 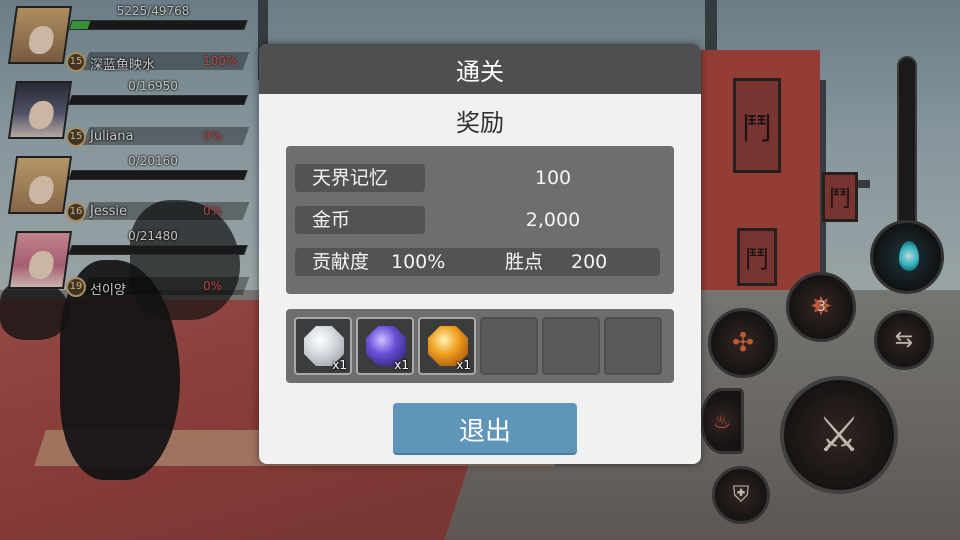 I want to click on reward-heading: 奖励, so click(x=480, y=122).